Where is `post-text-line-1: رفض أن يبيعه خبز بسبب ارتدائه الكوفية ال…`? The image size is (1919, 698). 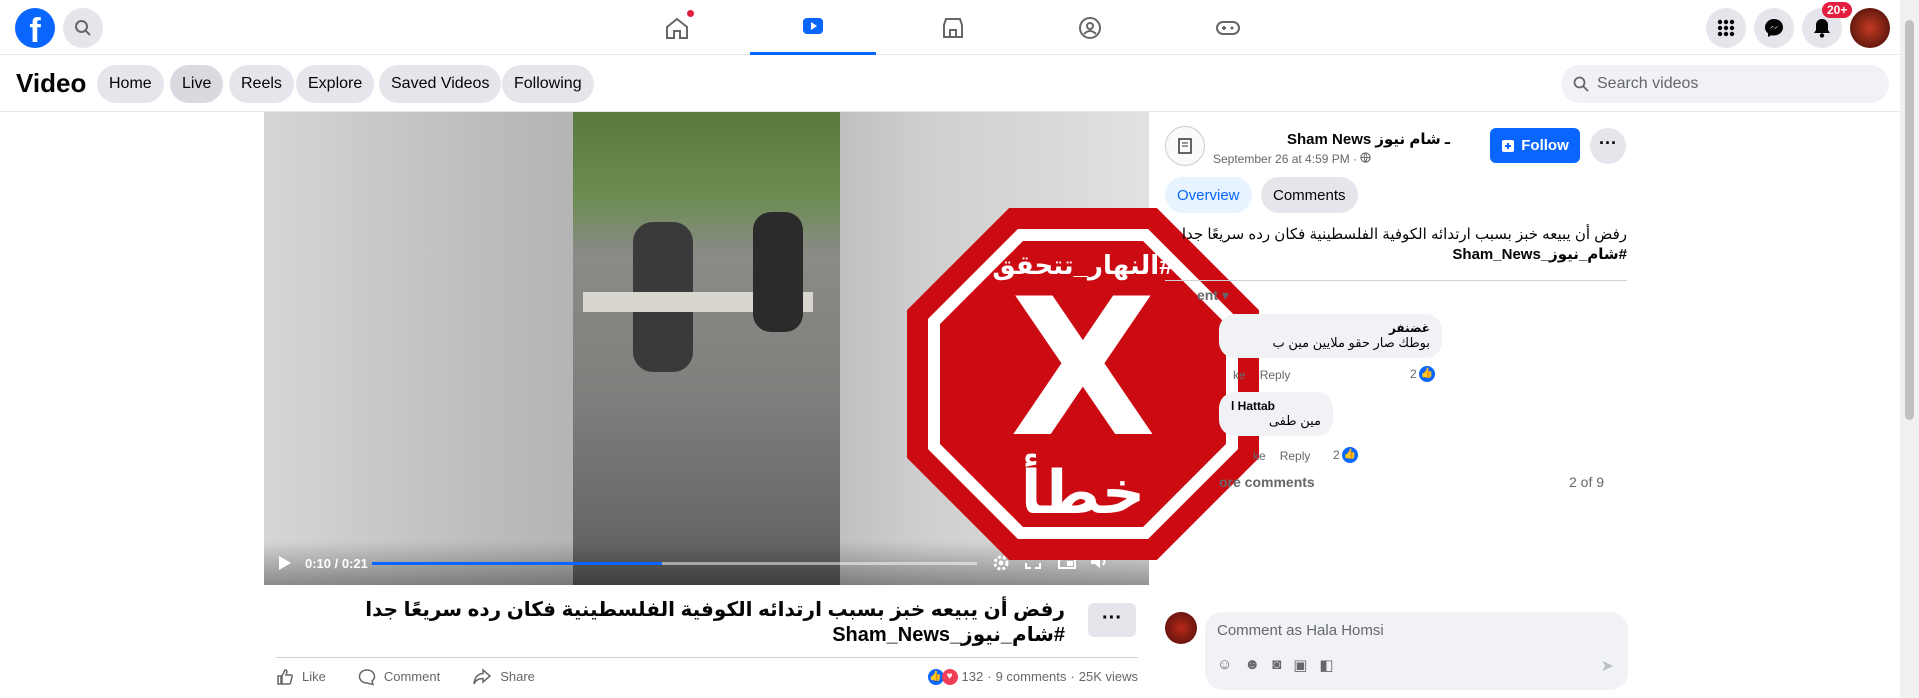 post-text-line-1: رفض أن يبيعه خبز بسبب ارتدائه الكوفية ال… is located at coordinates (1404, 234).